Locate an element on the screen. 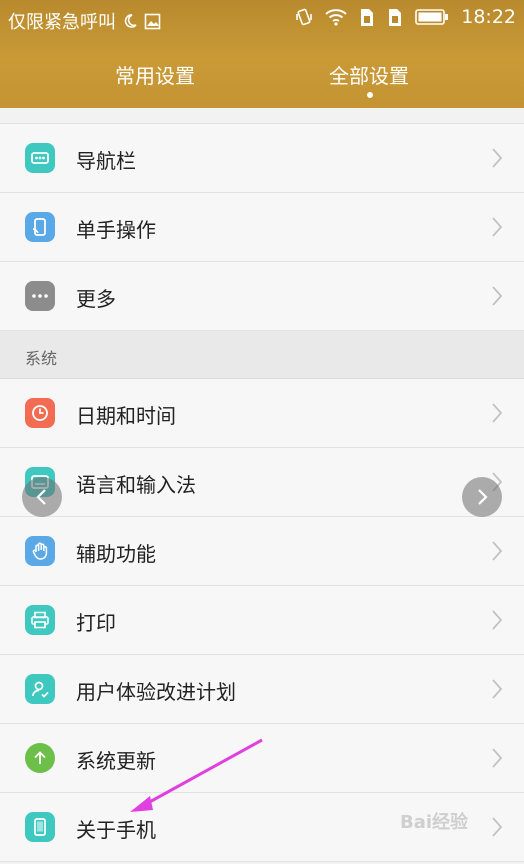 This screenshot has width=524, height=864. list-item-print: 打印 is located at coordinates (262, 620).